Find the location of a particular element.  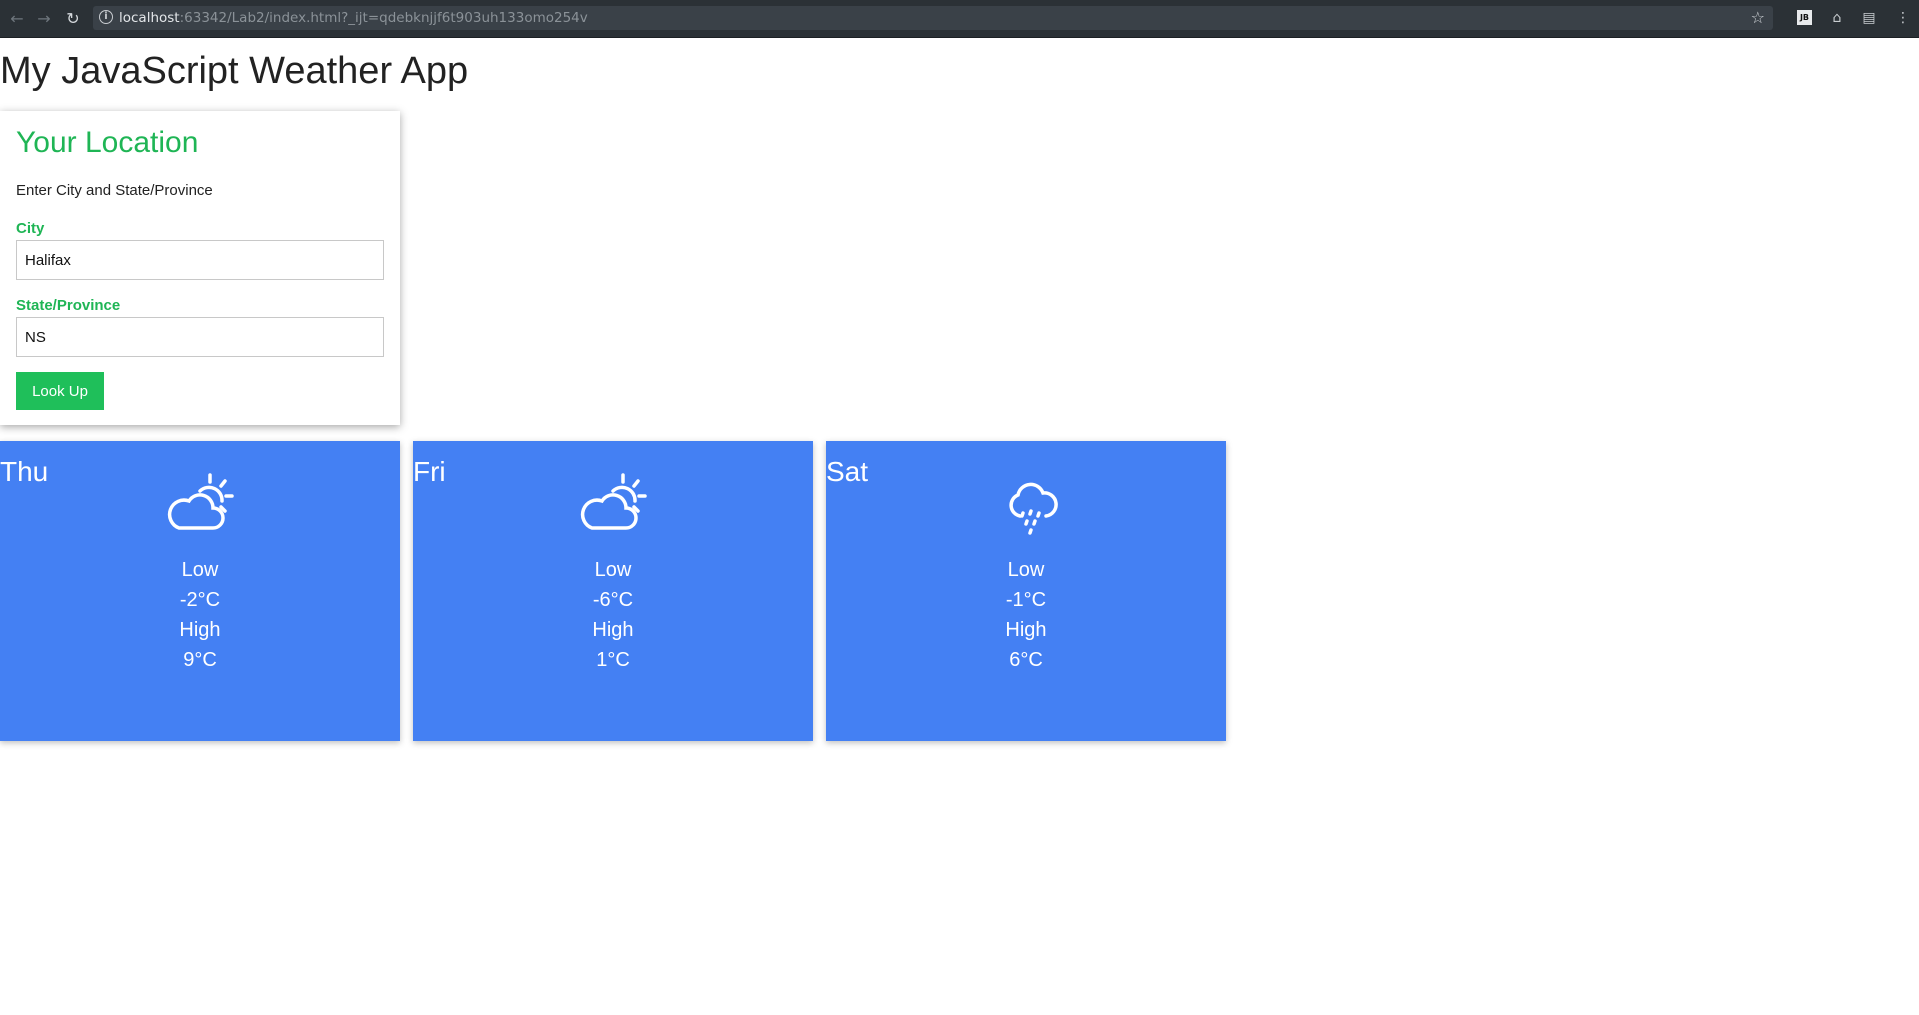

city-input is located at coordinates (200, 260).